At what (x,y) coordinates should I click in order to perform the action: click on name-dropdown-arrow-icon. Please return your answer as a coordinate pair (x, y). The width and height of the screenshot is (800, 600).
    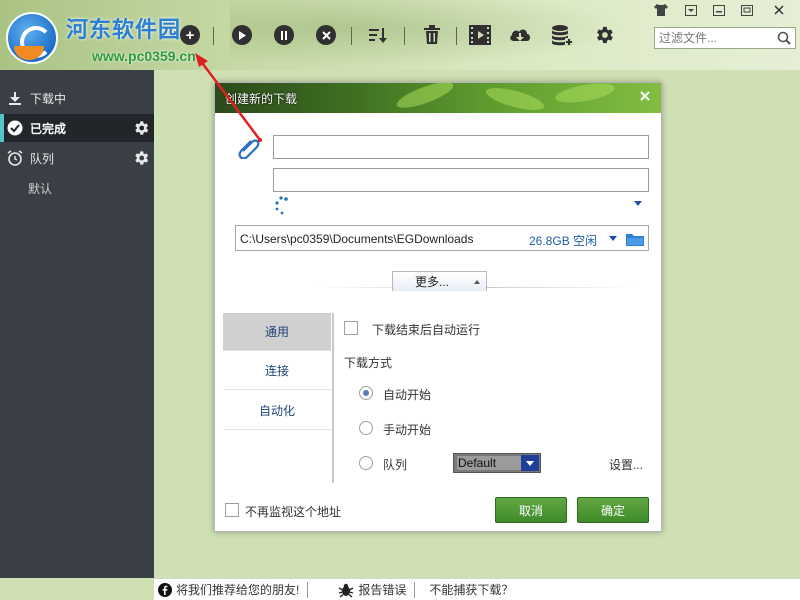
    Looking at the image, I should click on (638, 203).